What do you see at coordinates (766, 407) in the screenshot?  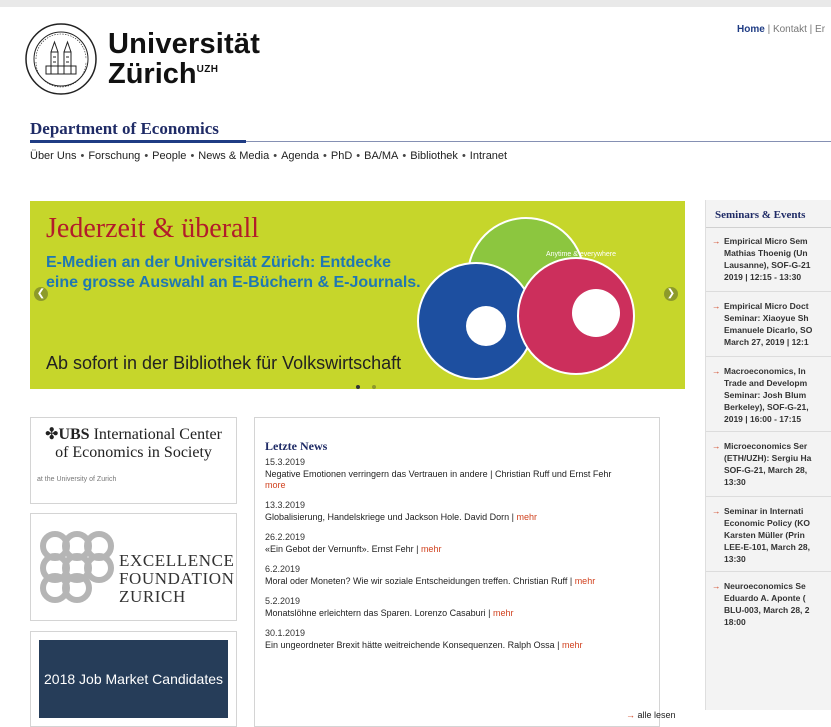 I see `event-line: Berkeley), SOF-G-21,` at bounding box center [766, 407].